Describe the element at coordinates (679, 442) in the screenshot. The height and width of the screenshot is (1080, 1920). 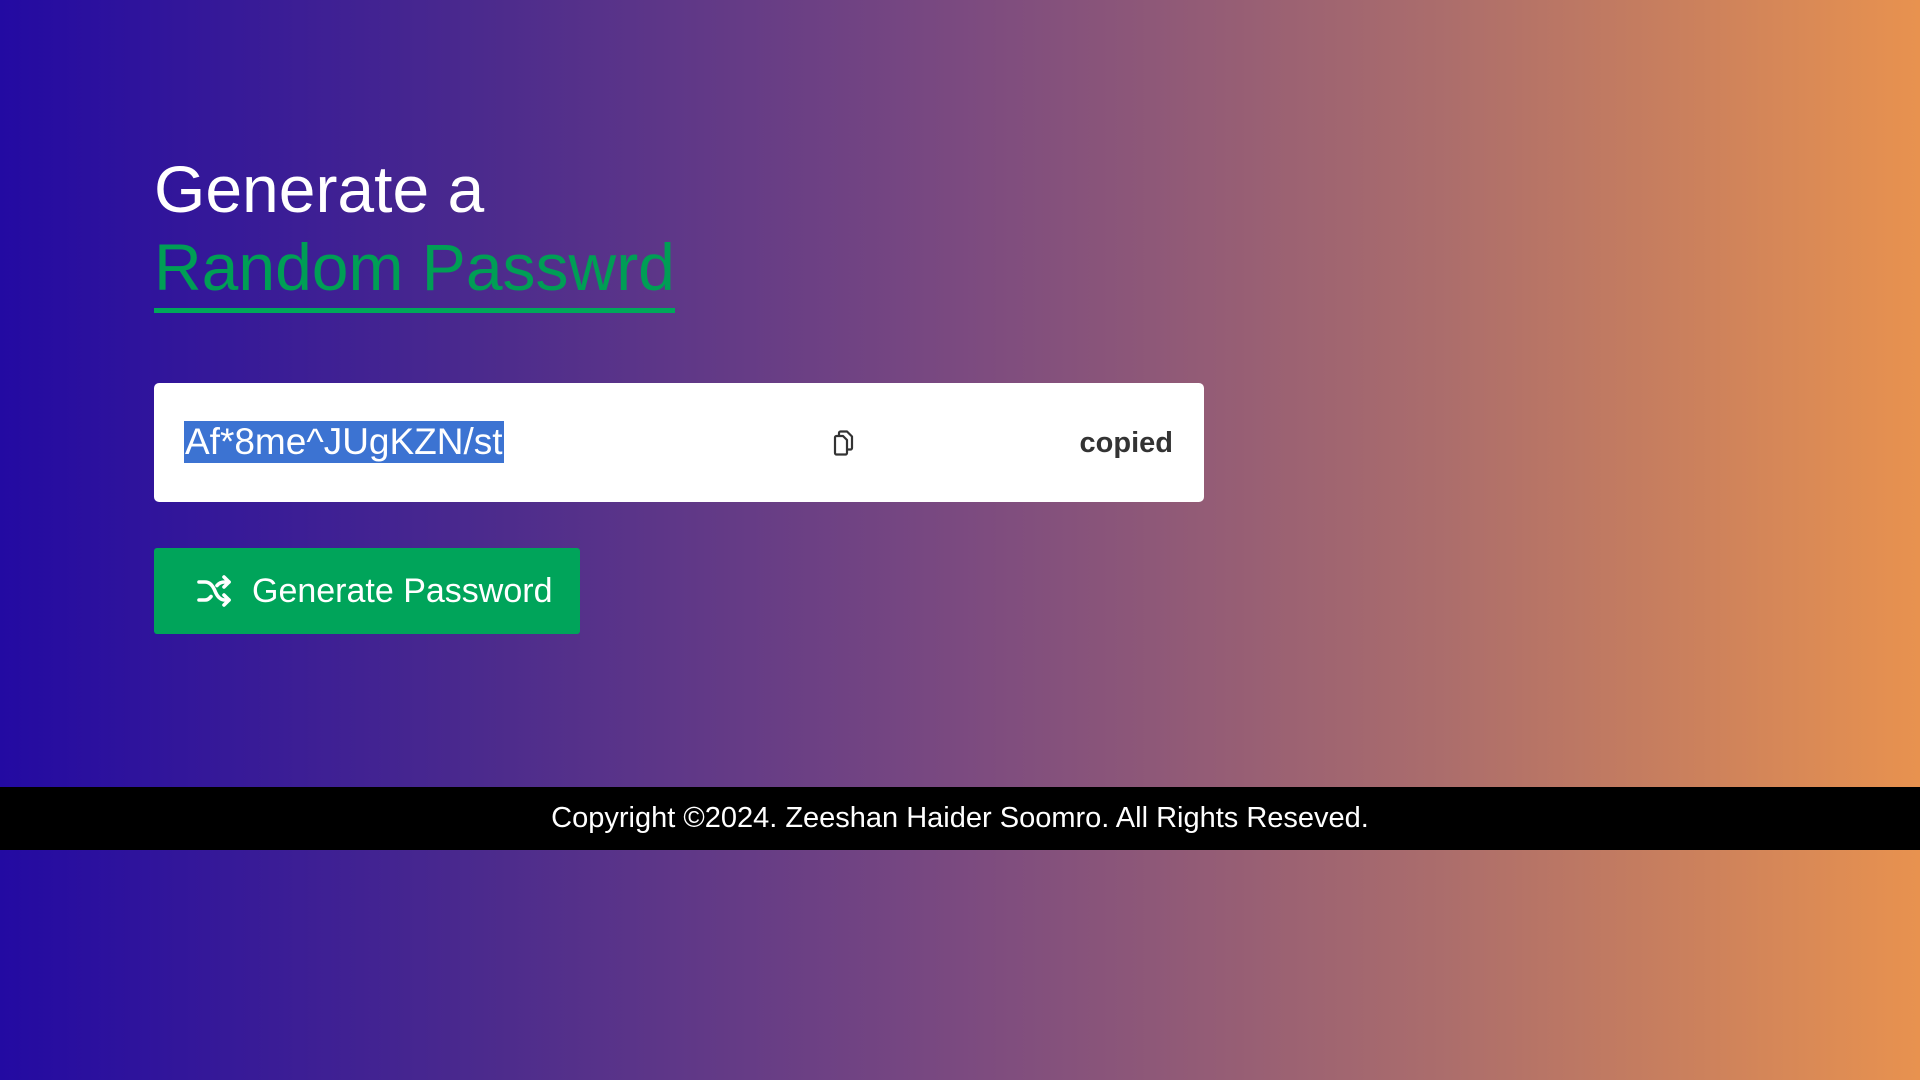
I see `password-display-box: Af*8me^JUgKZN/st copied` at that location.